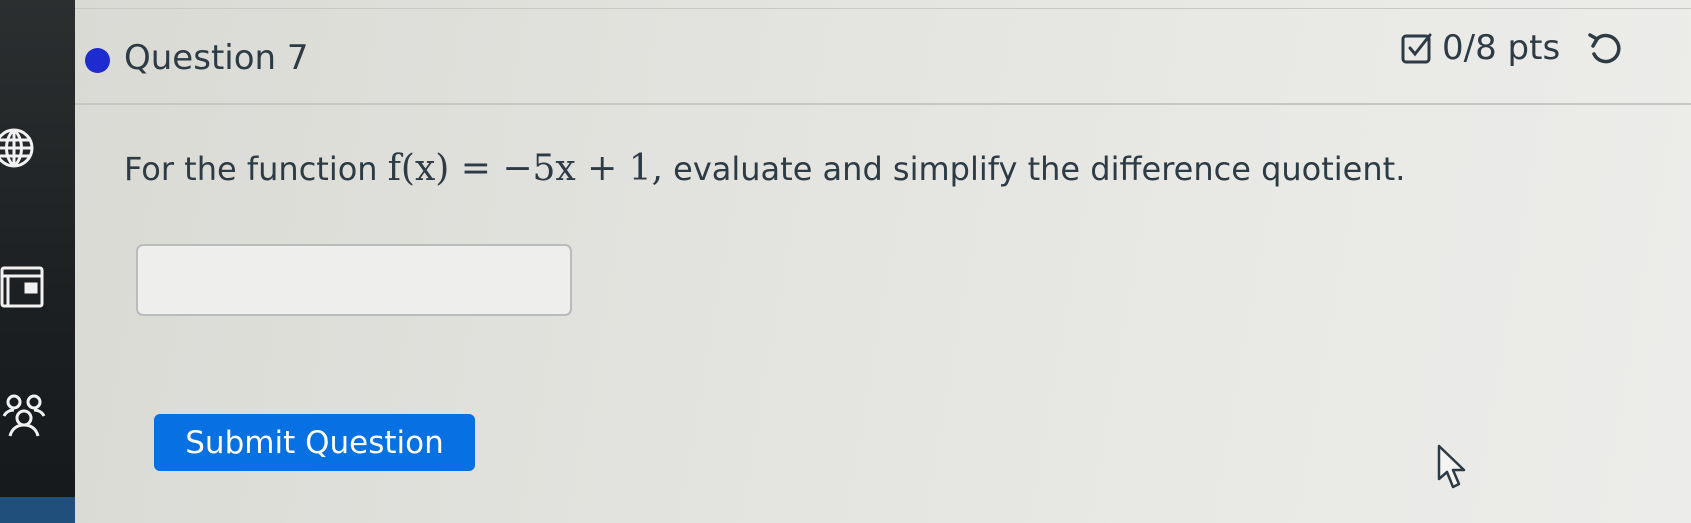 Image resolution: width=1691 pixels, height=523 pixels. Describe the element at coordinates (525, 168) in the screenshot. I see `function-expression: f(x) = −5x + 1,` at that location.